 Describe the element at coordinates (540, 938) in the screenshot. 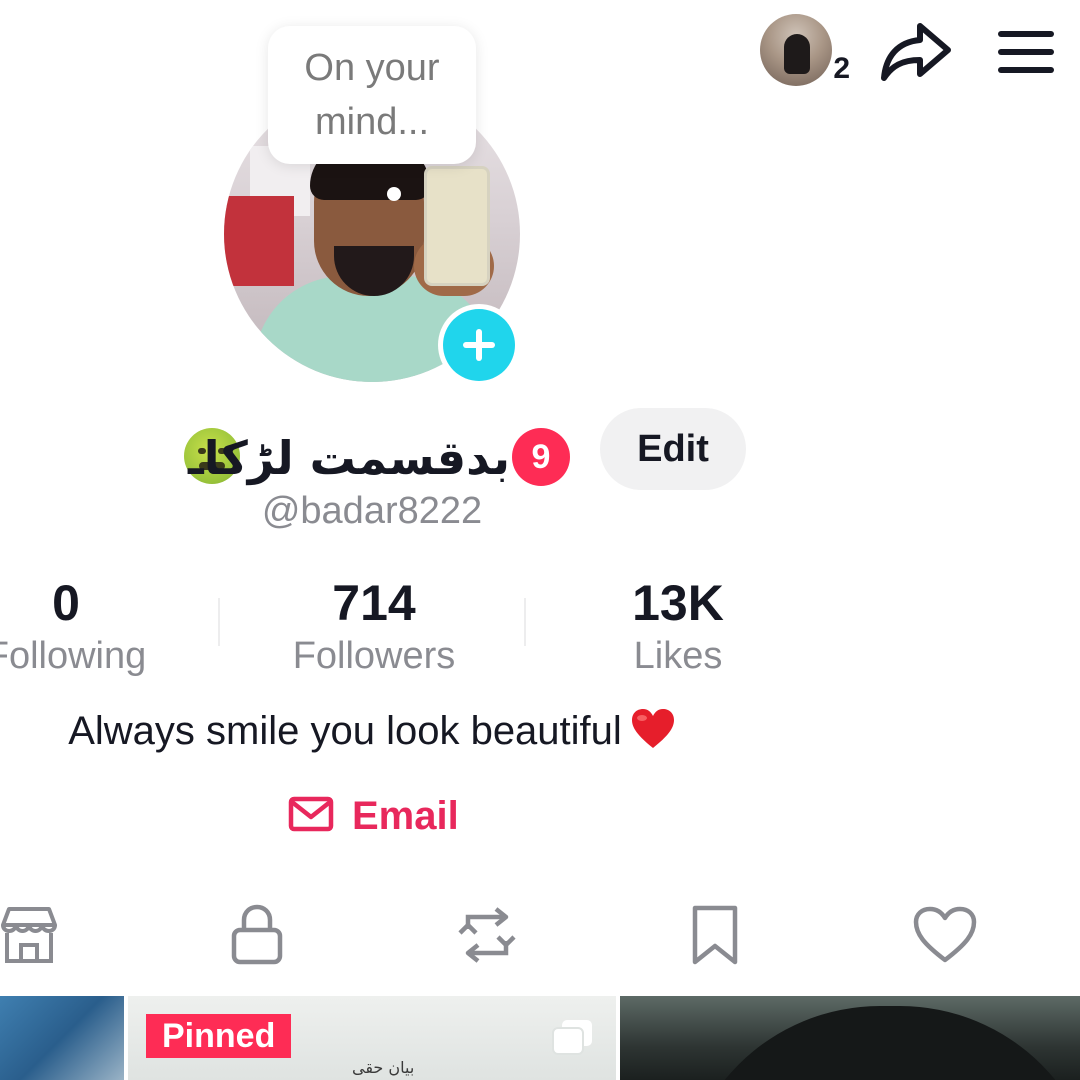

I see `content-tabs` at that location.